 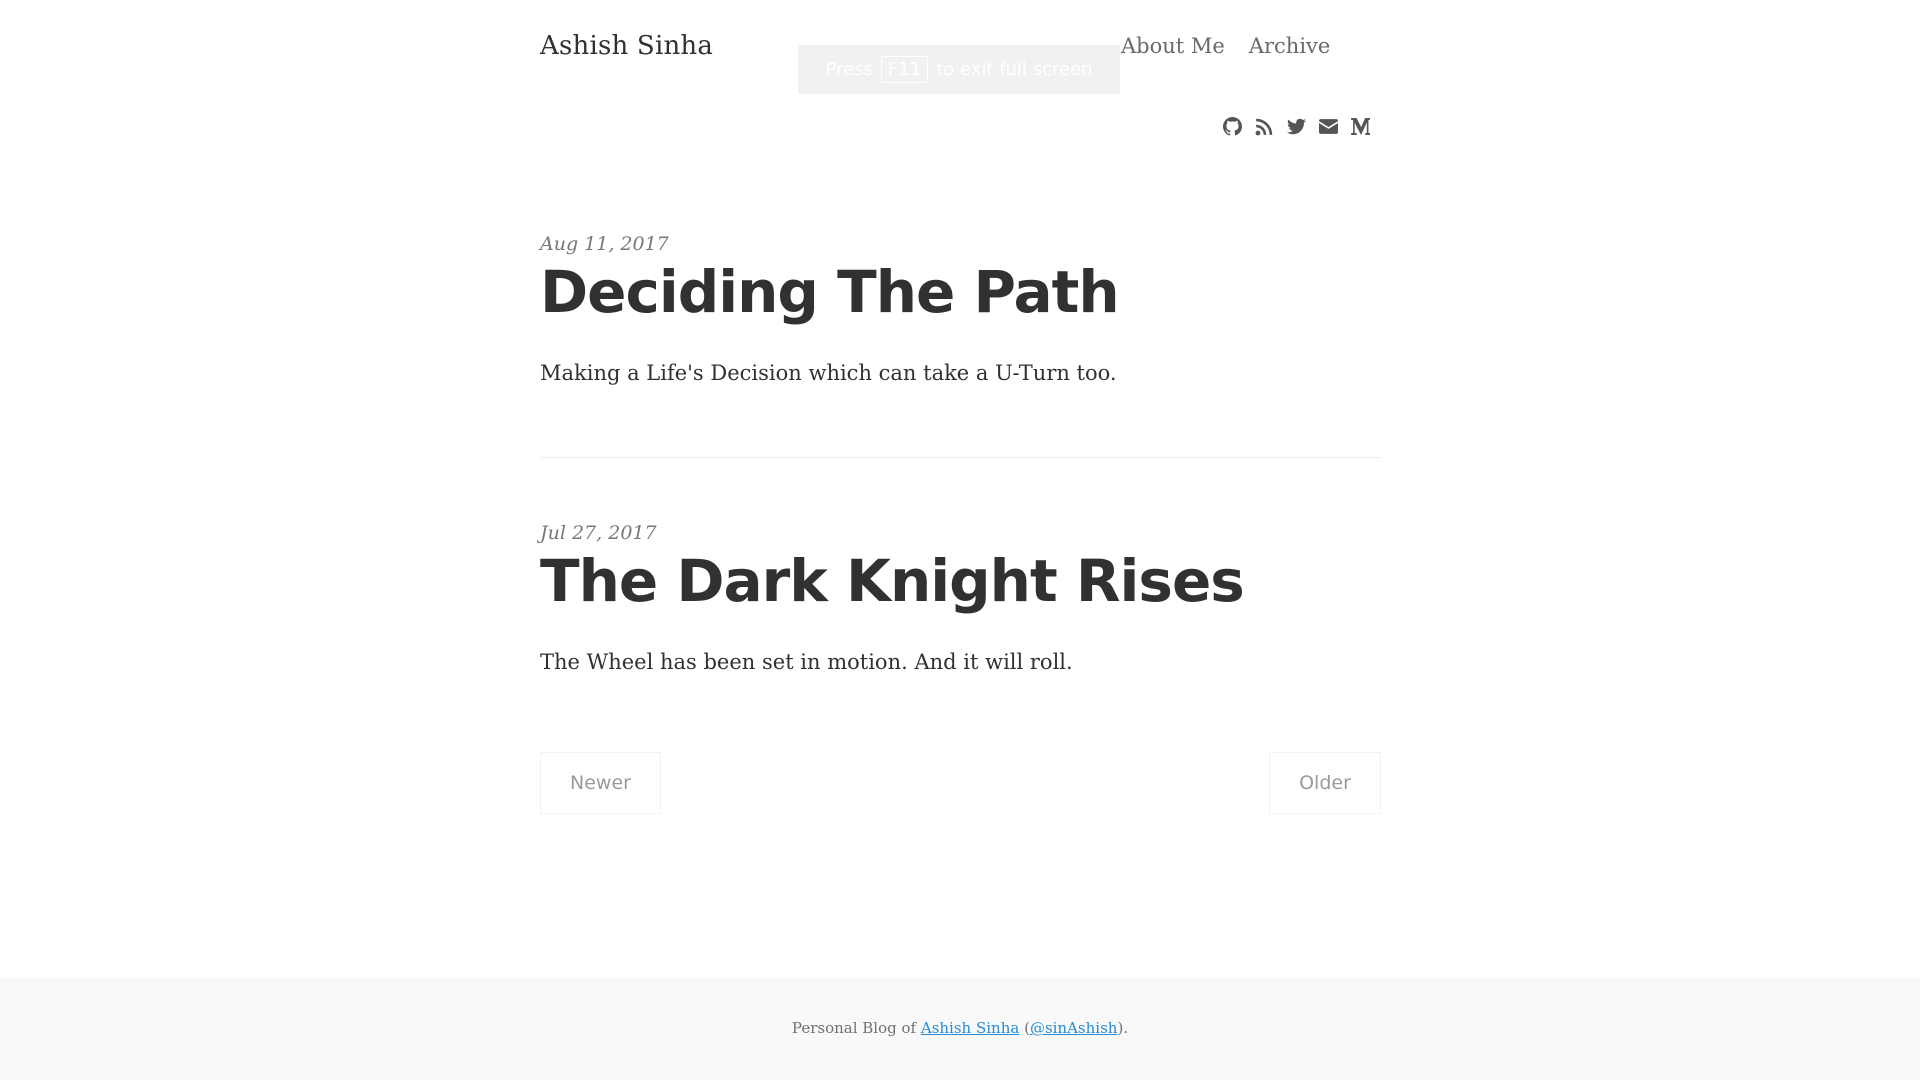 What do you see at coordinates (1074, 1028) in the screenshot?
I see `footer-handle-link: @sinAshish` at bounding box center [1074, 1028].